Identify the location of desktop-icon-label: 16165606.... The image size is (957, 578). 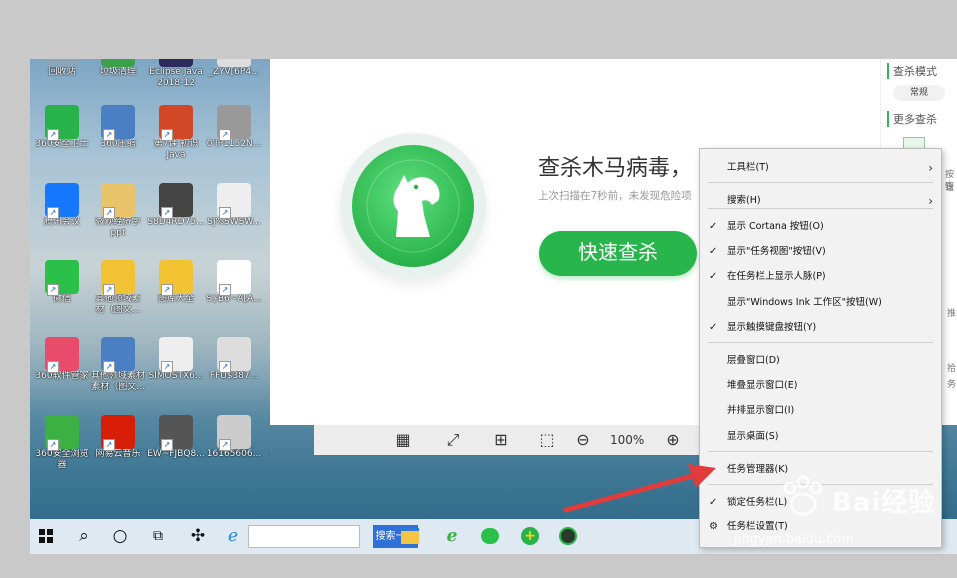
(234, 454).